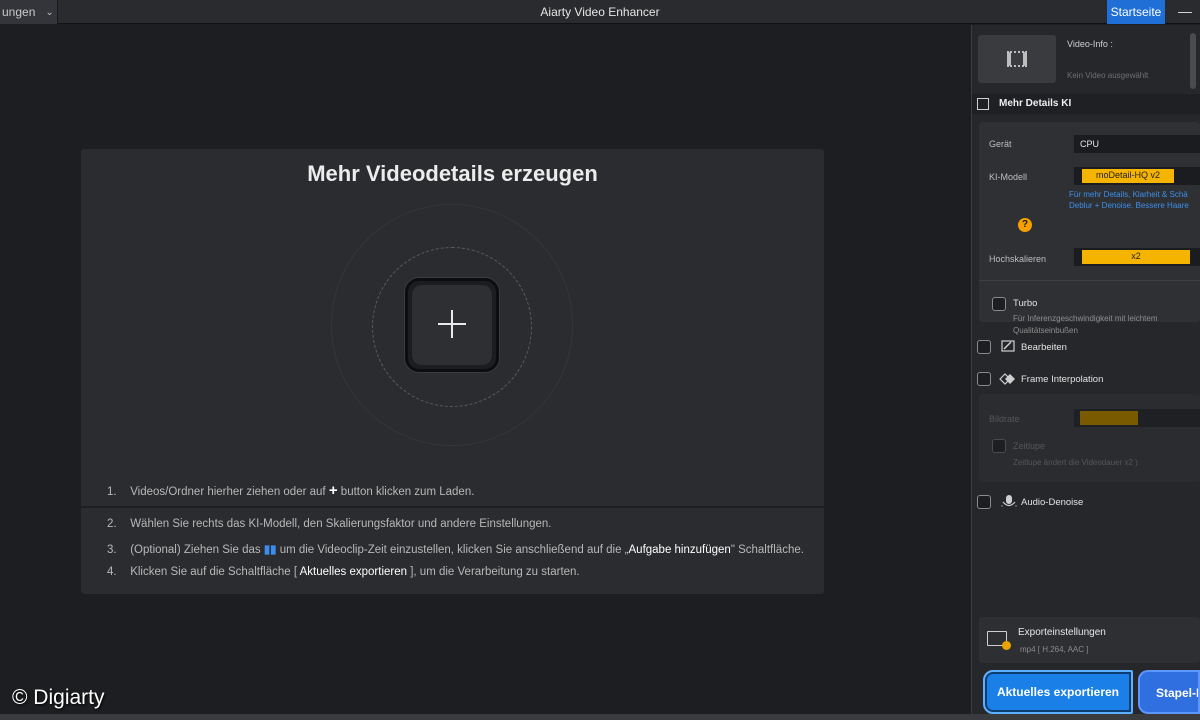 The height and width of the screenshot is (720, 1200). I want to click on clip-marker-icon: ▮▮, so click(270, 550).